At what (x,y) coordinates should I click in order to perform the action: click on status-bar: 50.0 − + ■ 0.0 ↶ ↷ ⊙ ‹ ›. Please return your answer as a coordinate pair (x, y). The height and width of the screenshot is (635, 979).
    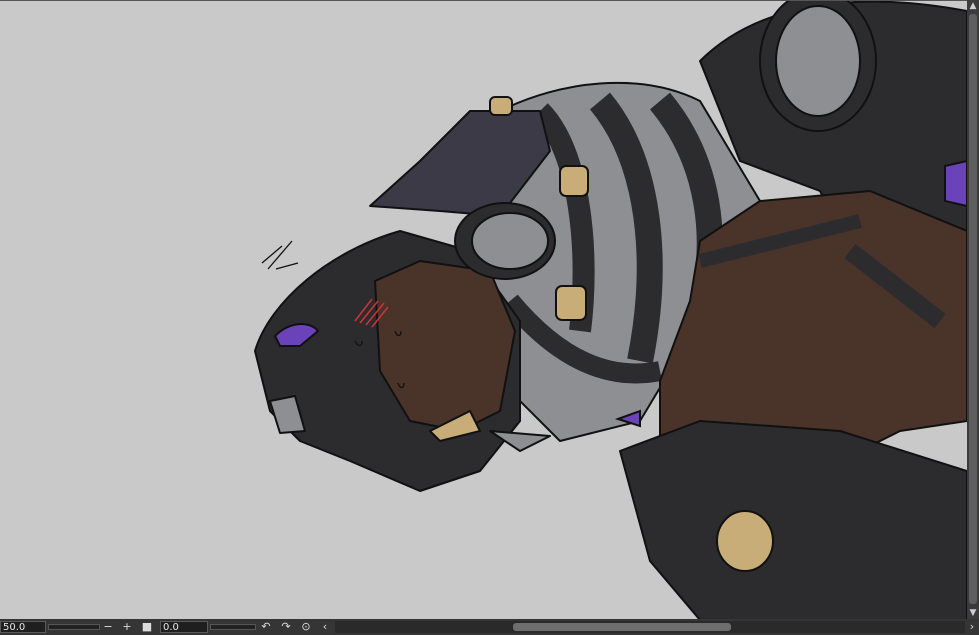
    Looking at the image, I should click on (489, 627).